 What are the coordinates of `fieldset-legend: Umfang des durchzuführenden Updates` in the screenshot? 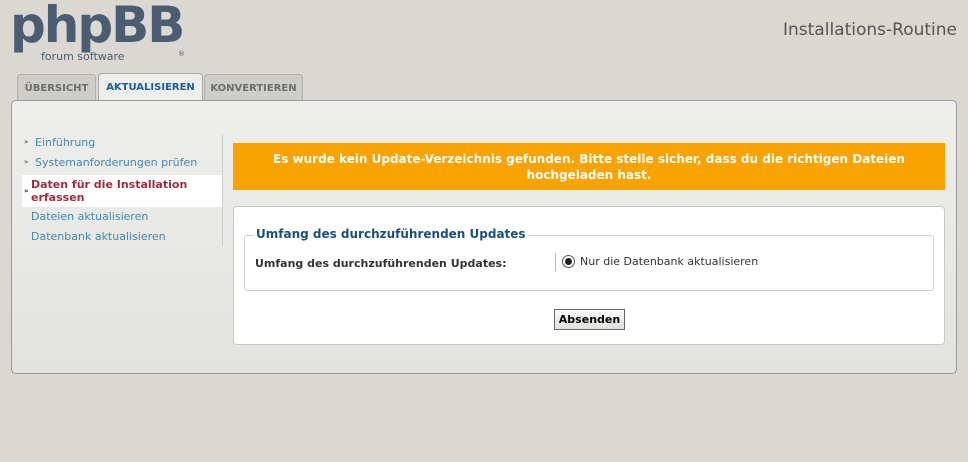 It's located at (391, 234).